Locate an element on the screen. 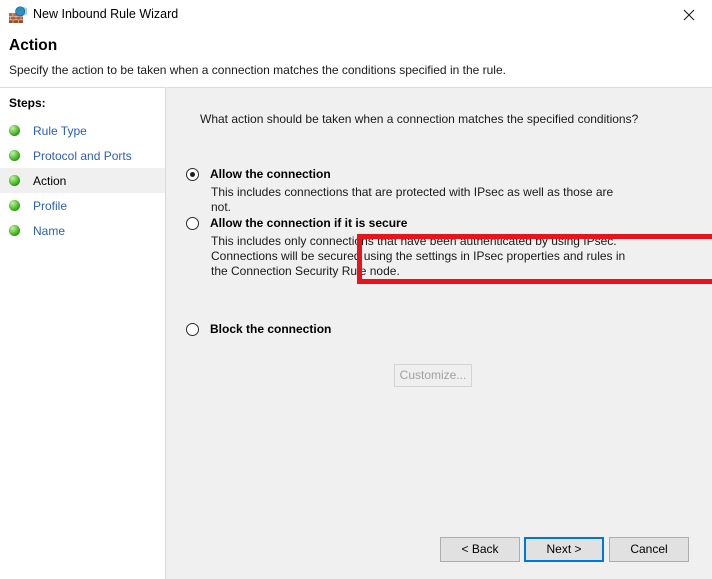  sidebar-item-label: Rule Type is located at coordinates (60, 130).